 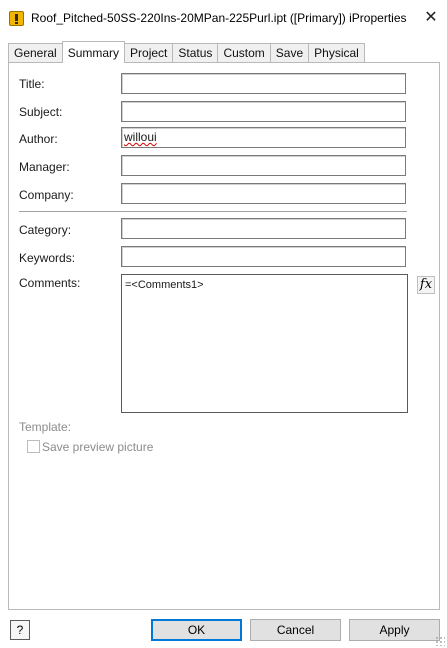 What do you see at coordinates (244, 53) in the screenshot?
I see `tab-custom: Custom` at bounding box center [244, 53].